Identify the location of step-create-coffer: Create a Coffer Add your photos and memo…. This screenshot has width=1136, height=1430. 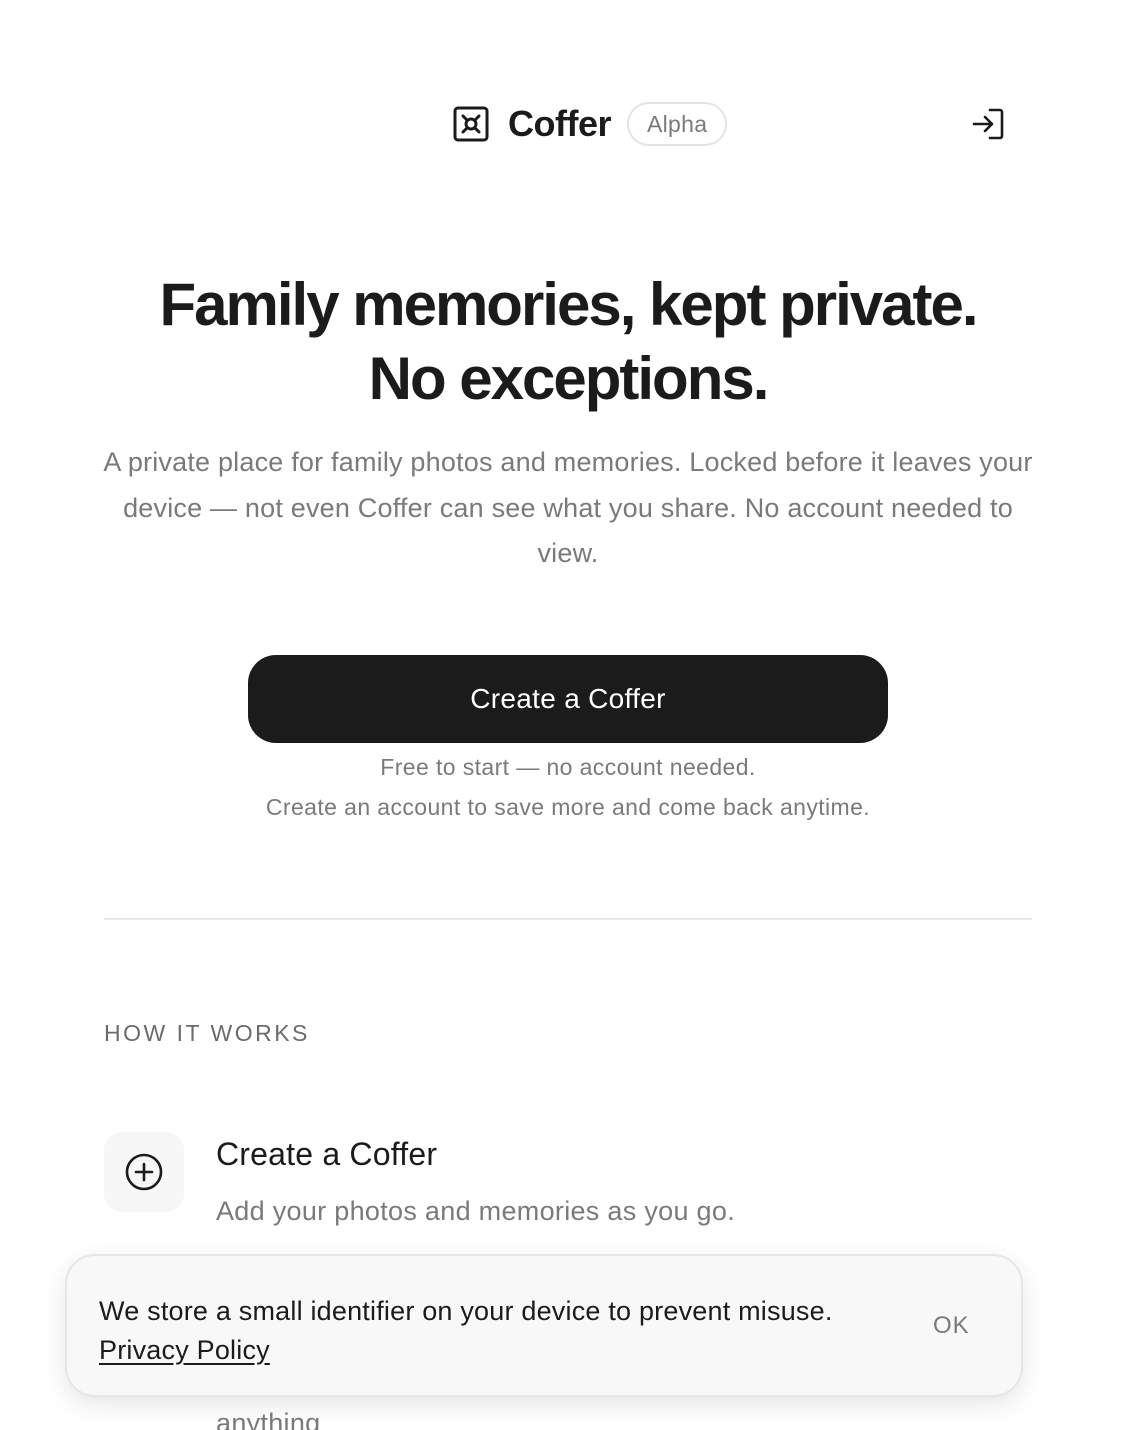
(568, 1187).